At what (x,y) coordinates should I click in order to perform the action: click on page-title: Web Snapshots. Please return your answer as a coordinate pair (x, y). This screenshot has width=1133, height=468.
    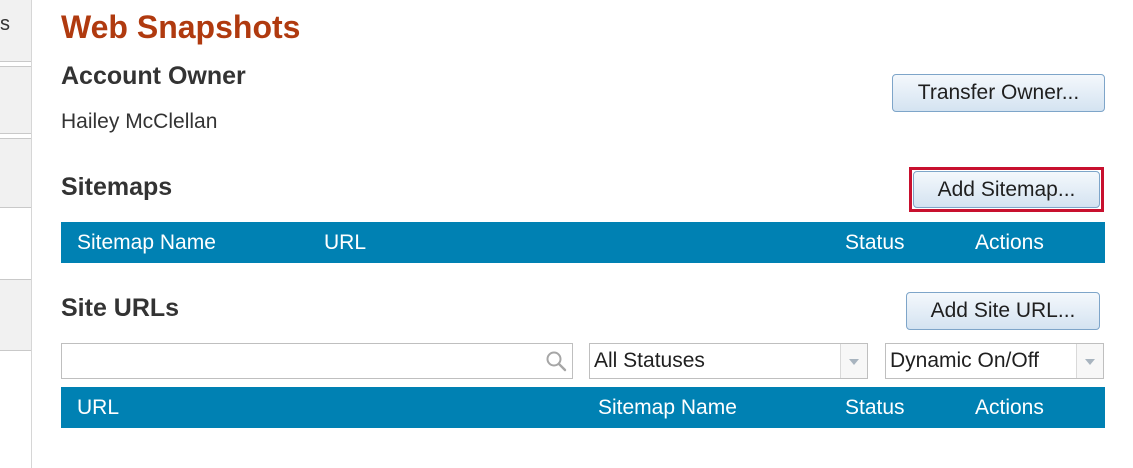
    Looking at the image, I should click on (181, 27).